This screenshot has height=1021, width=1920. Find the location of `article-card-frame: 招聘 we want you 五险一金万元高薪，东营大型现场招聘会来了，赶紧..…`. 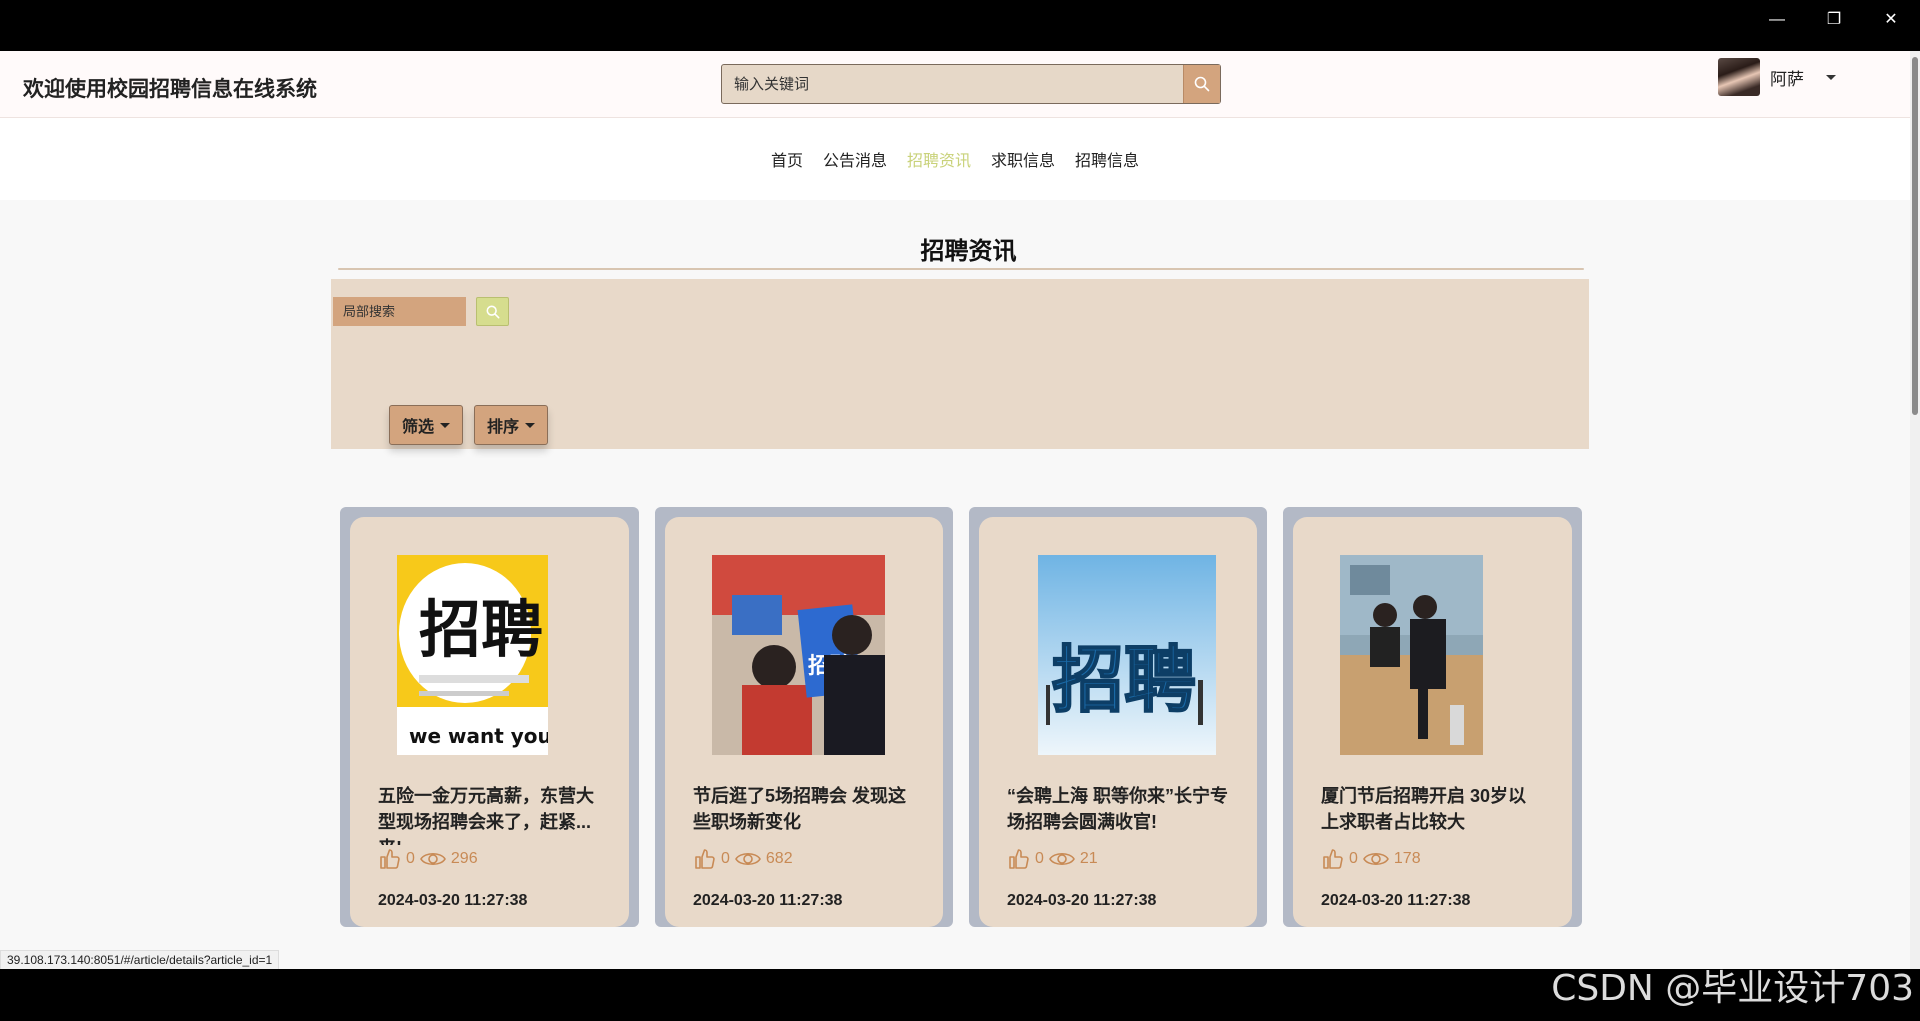

article-card-frame: 招聘 we want you 五险一金万元高薪，东营大型现场招聘会来了，赶紧..… is located at coordinates (489, 717).